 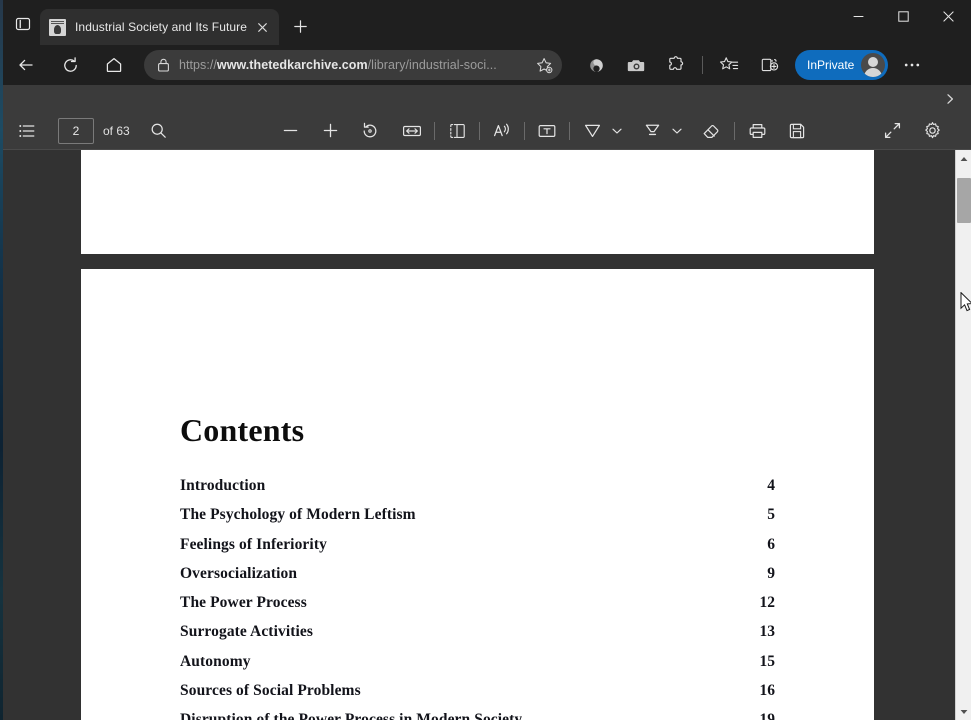 What do you see at coordinates (477, 637) in the screenshot?
I see `toc-entry: Surrogate Activities 13` at bounding box center [477, 637].